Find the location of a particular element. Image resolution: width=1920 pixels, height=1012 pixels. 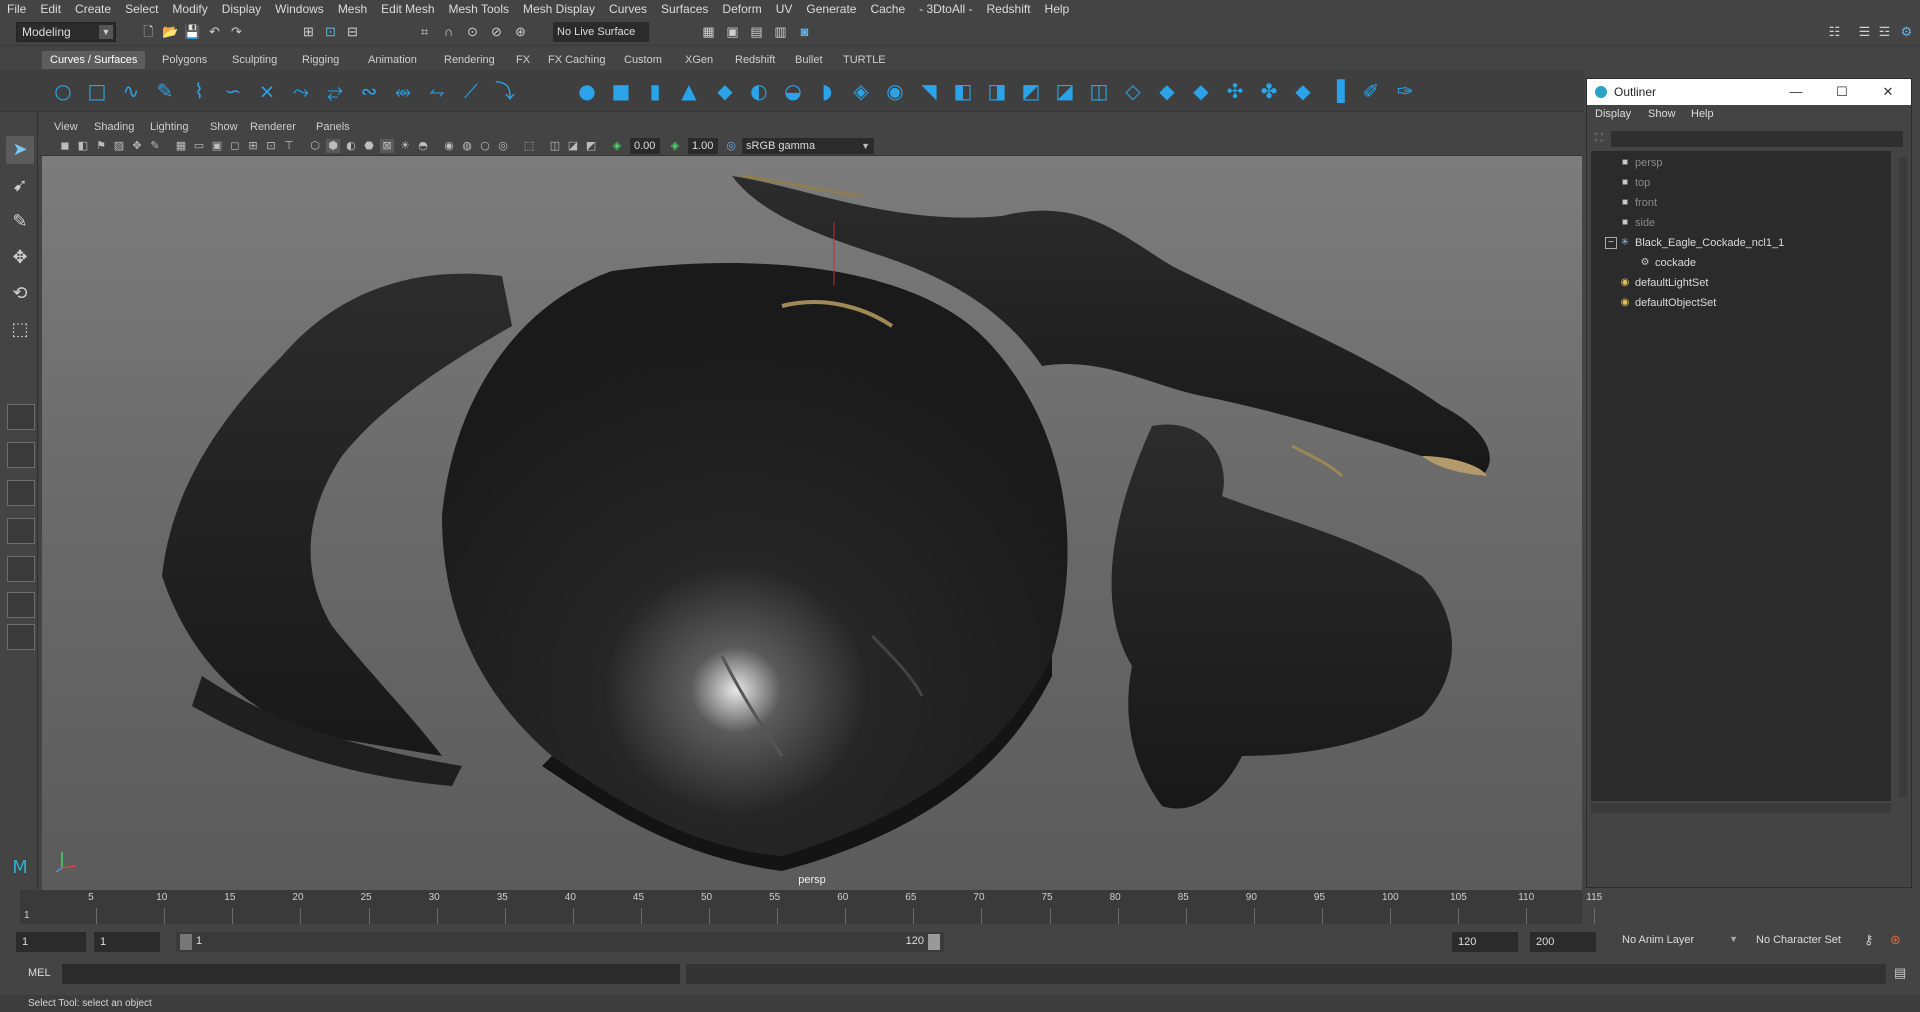

scene-start-field: 1 is located at coordinates (51, 942).